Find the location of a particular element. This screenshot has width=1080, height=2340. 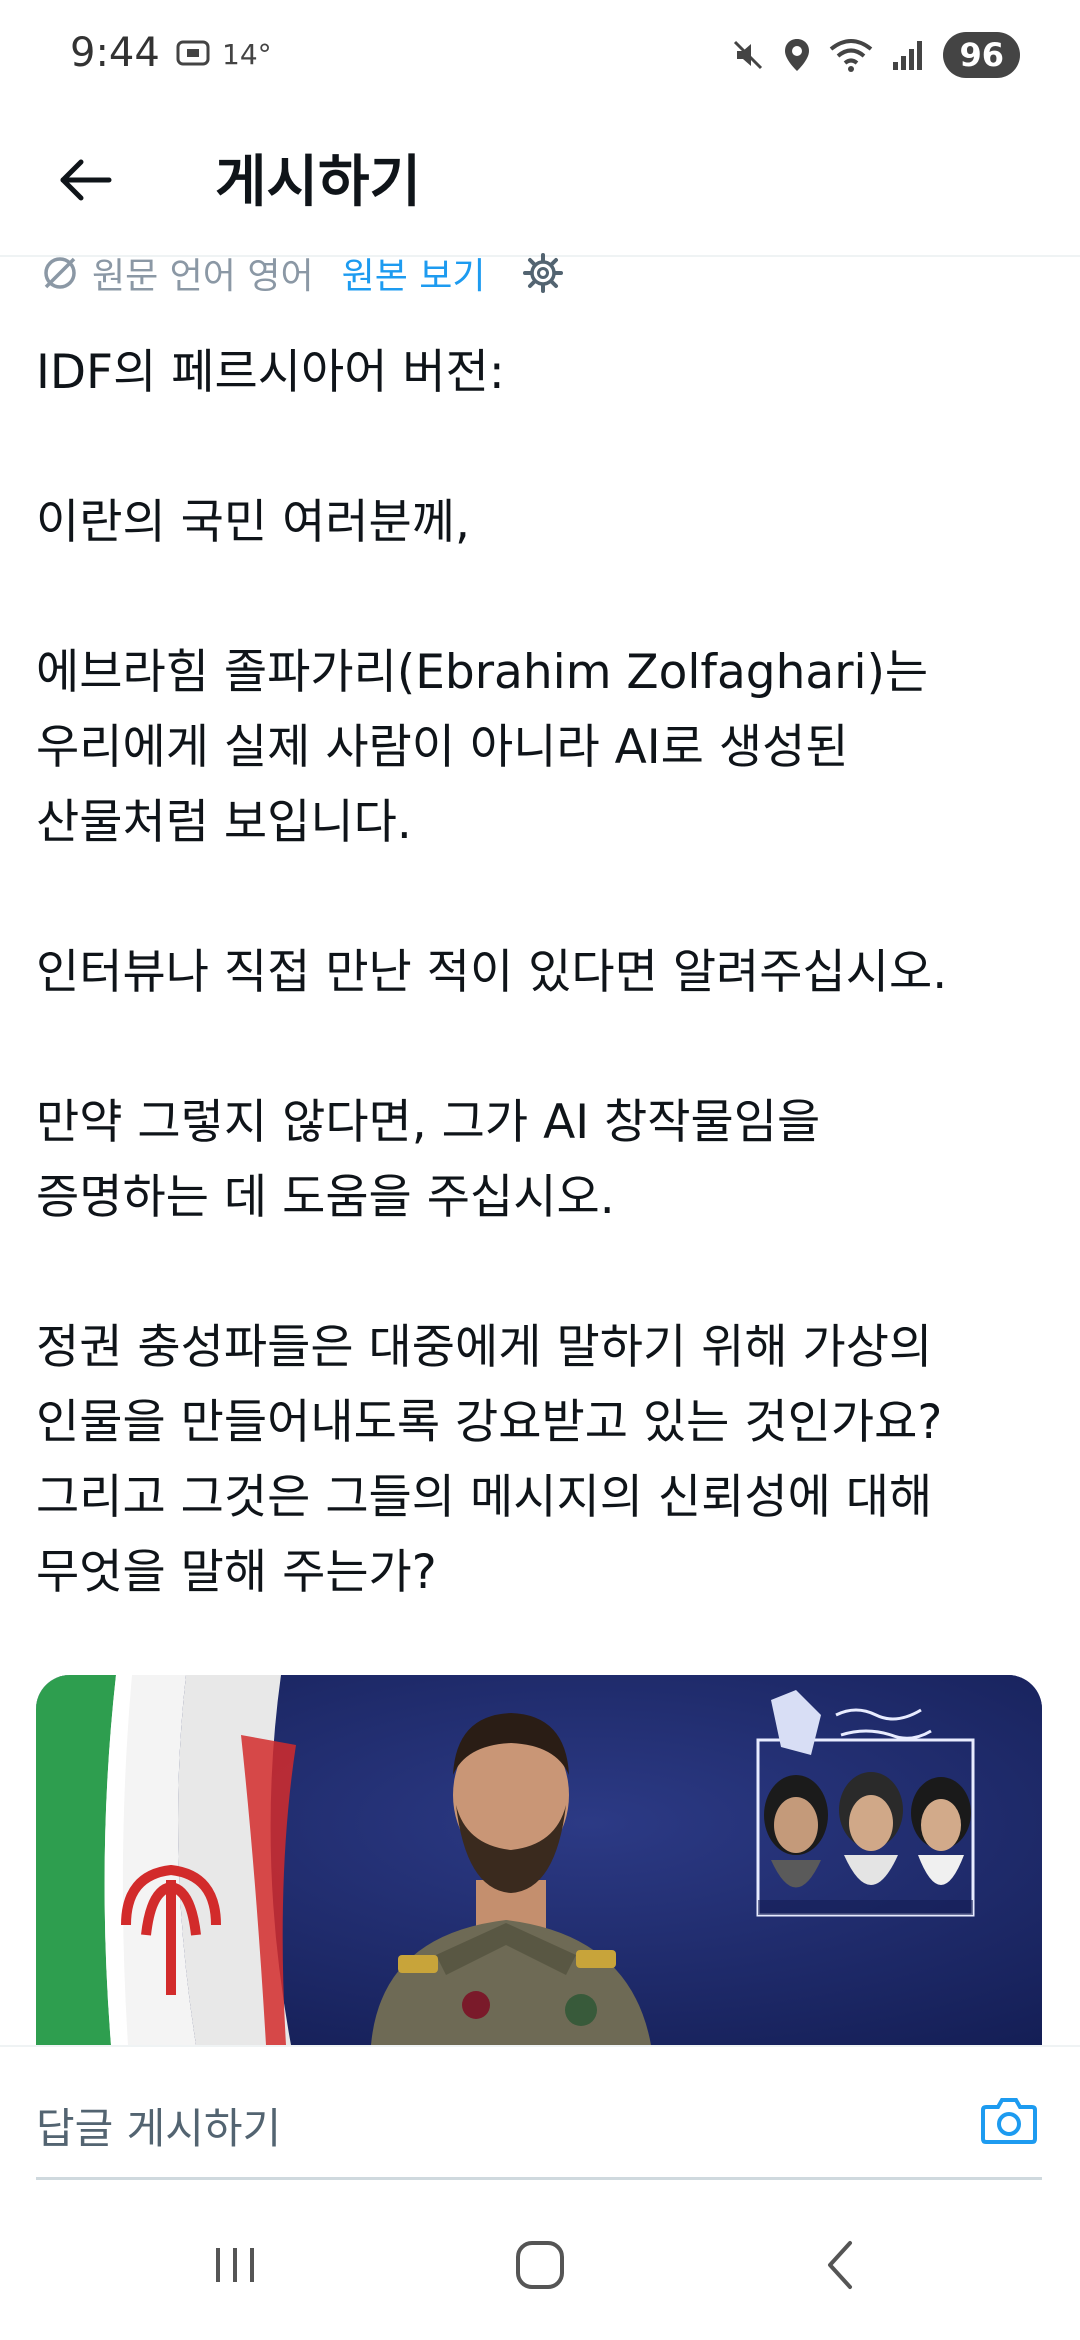

signal-icon is located at coordinates (908, 55).